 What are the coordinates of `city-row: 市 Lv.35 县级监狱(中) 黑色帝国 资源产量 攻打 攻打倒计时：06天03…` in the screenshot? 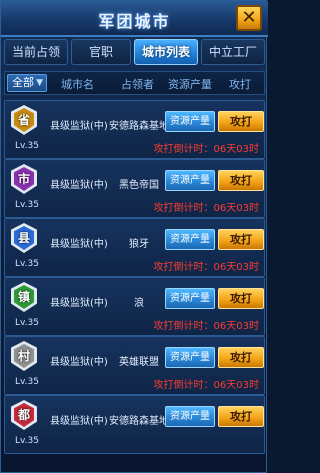 It's located at (134, 188).